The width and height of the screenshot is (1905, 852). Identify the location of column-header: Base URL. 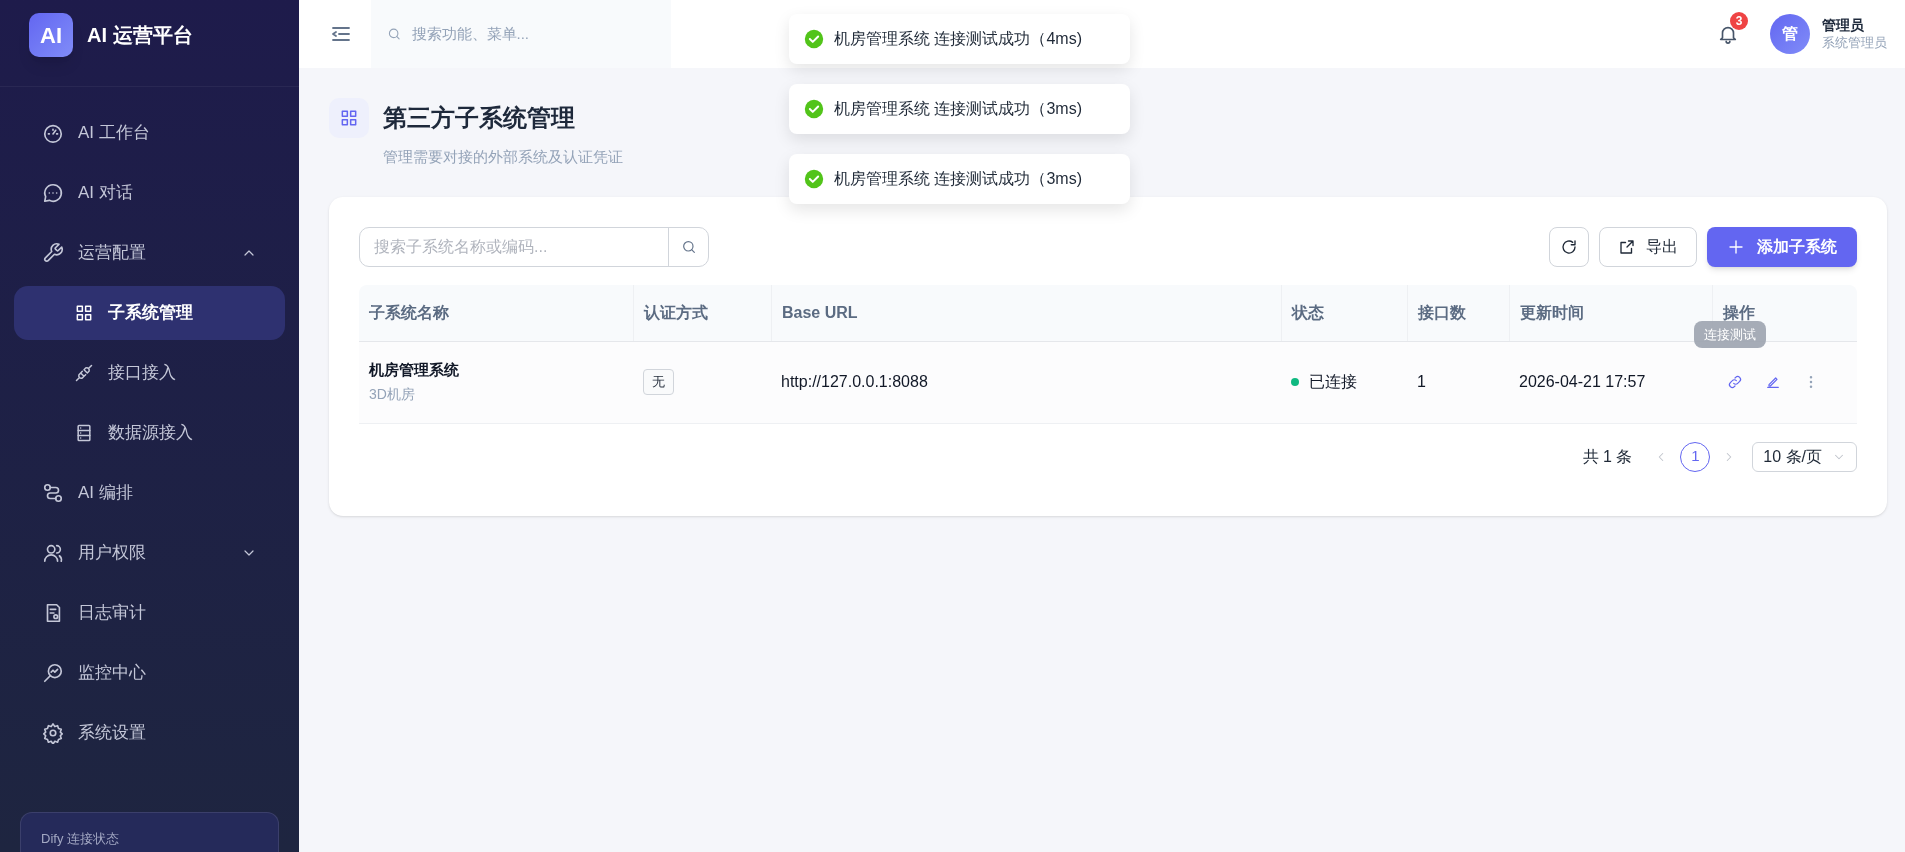
(820, 312).